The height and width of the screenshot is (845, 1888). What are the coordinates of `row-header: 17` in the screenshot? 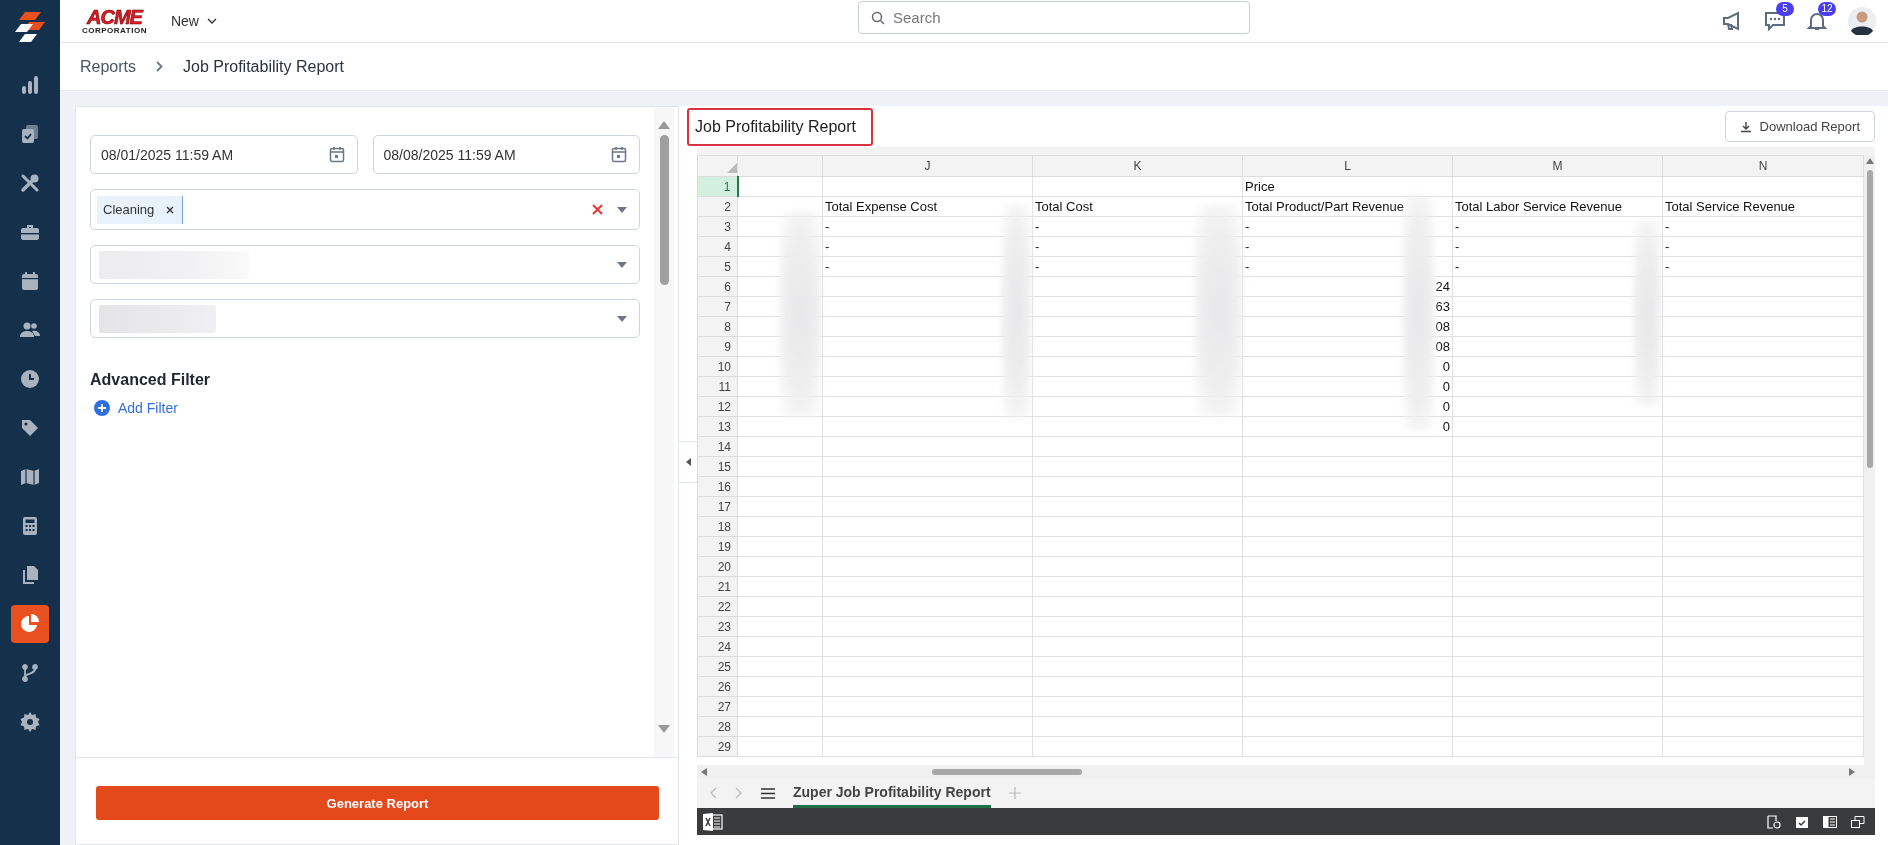 It's located at (717, 506).